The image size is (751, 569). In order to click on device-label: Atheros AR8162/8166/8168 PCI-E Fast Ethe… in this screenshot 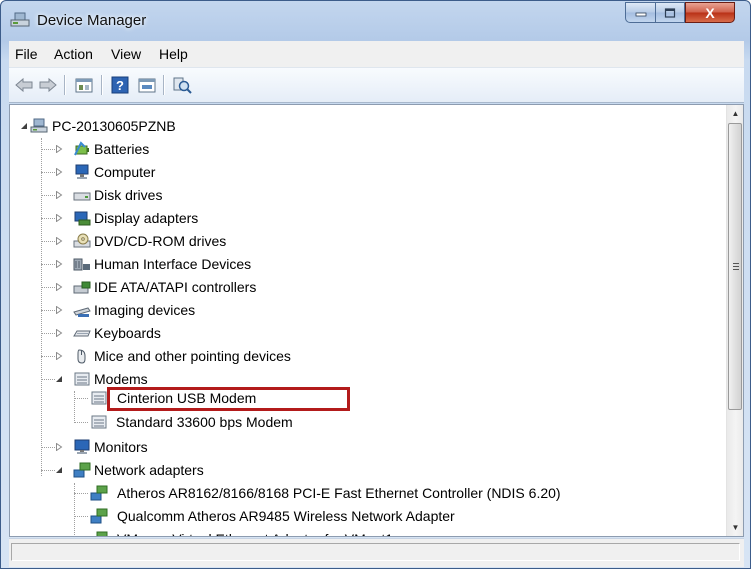, I will do `click(339, 493)`.